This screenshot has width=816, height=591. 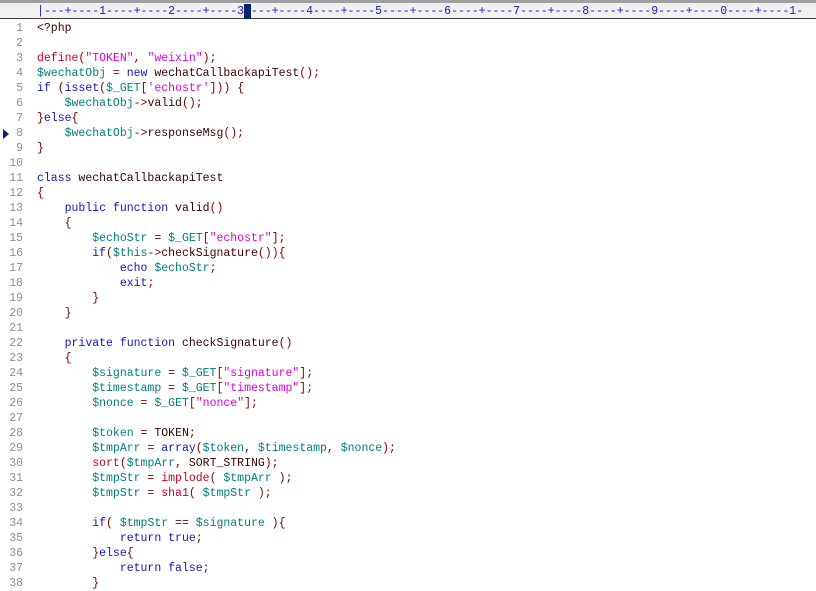 I want to click on code-line: 2, so click(x=408, y=43).